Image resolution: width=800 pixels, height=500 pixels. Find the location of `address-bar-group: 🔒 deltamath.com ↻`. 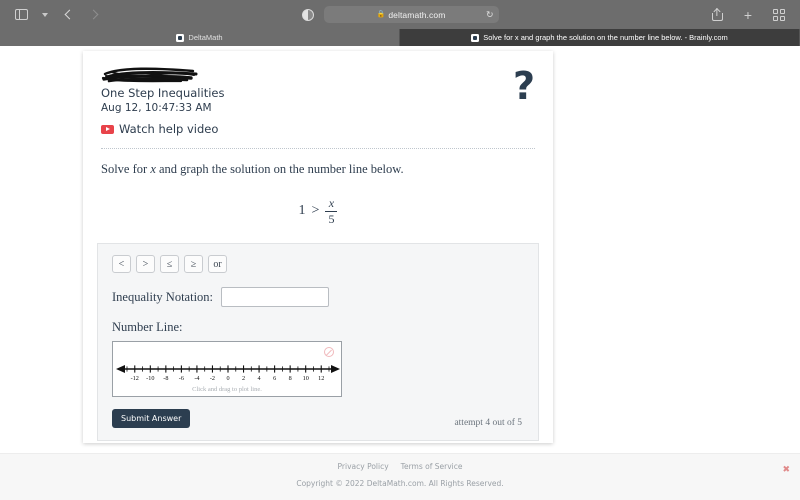

address-bar-group: 🔒 deltamath.com ↻ is located at coordinates (400, 14).